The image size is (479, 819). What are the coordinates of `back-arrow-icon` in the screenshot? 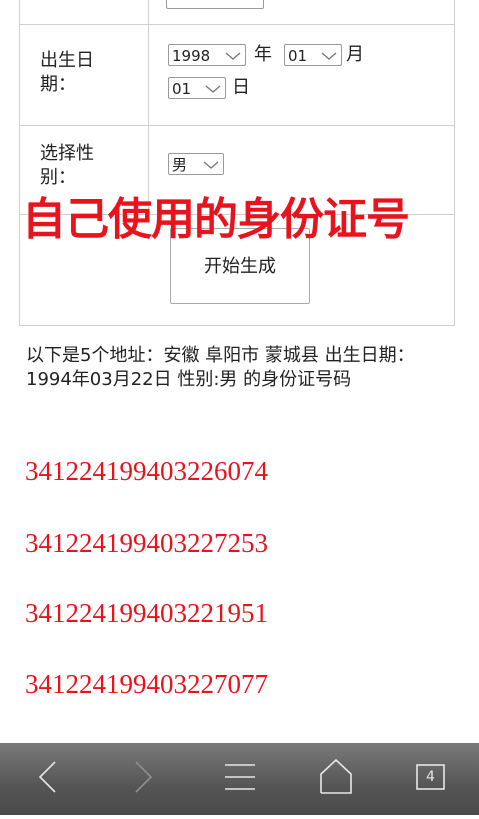 It's located at (47, 777).